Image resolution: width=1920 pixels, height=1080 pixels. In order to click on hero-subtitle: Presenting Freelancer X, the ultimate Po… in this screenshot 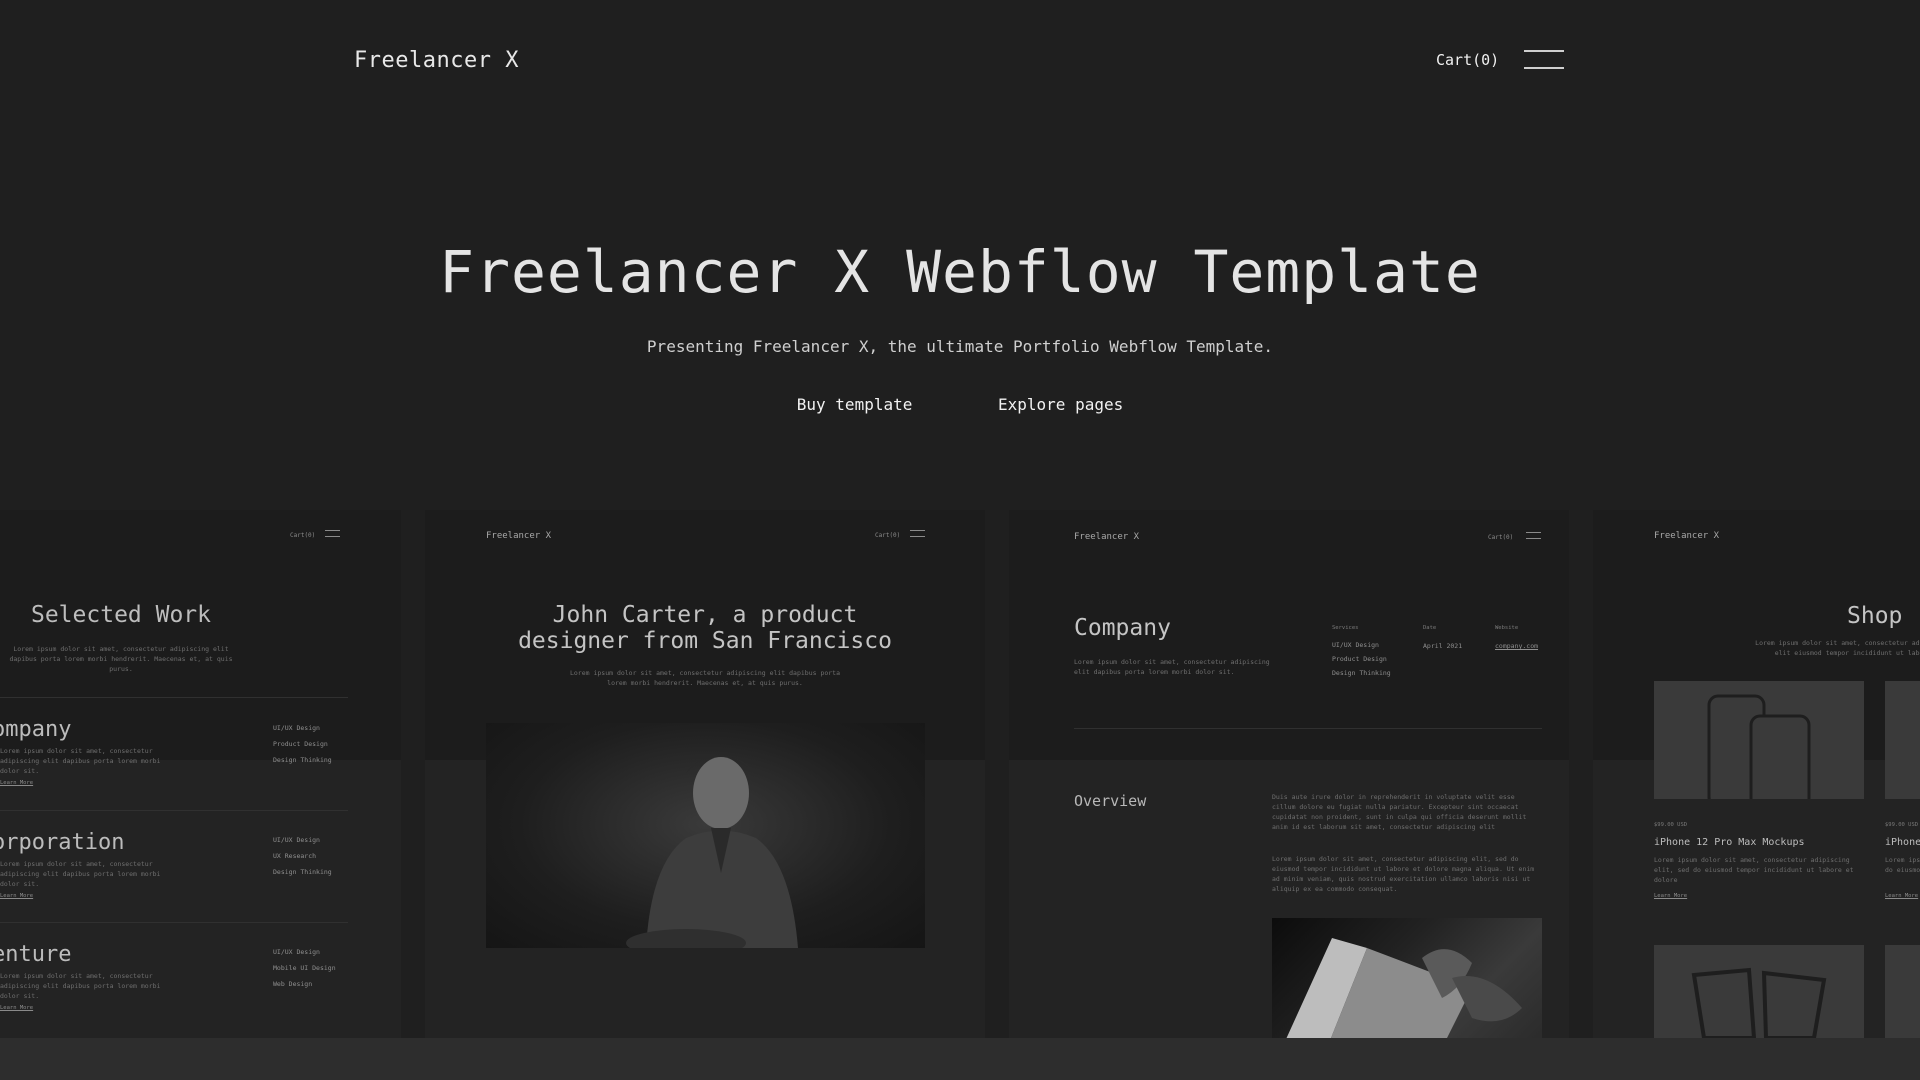, I will do `click(960, 346)`.